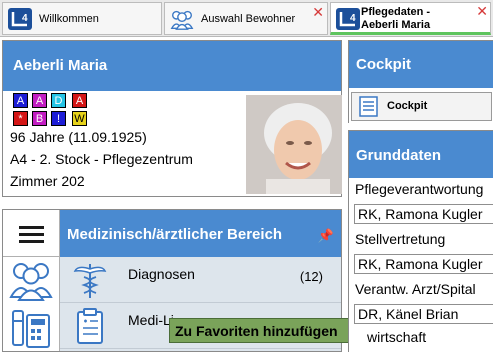  I want to click on cockpit-panel: Cockpit Cockpit, so click(420, 81).